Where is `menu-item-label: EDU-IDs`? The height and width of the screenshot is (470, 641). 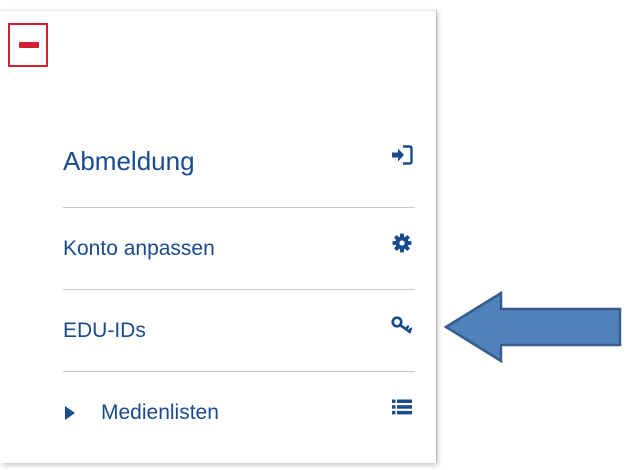 menu-item-label: EDU-IDs is located at coordinates (104, 330).